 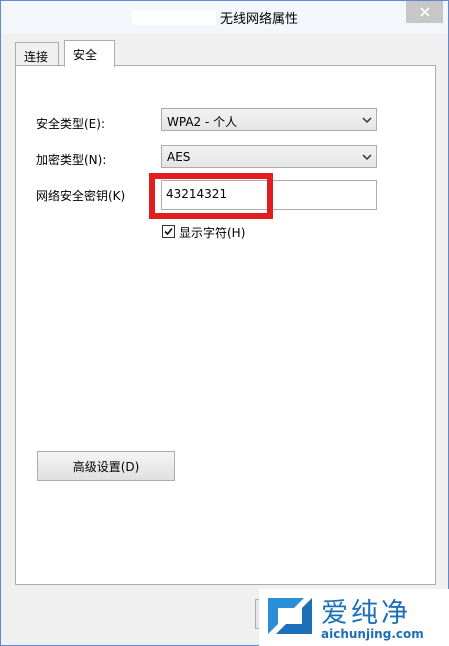 I want to click on security-type-select: WPA2 - 个人, so click(x=269, y=119).